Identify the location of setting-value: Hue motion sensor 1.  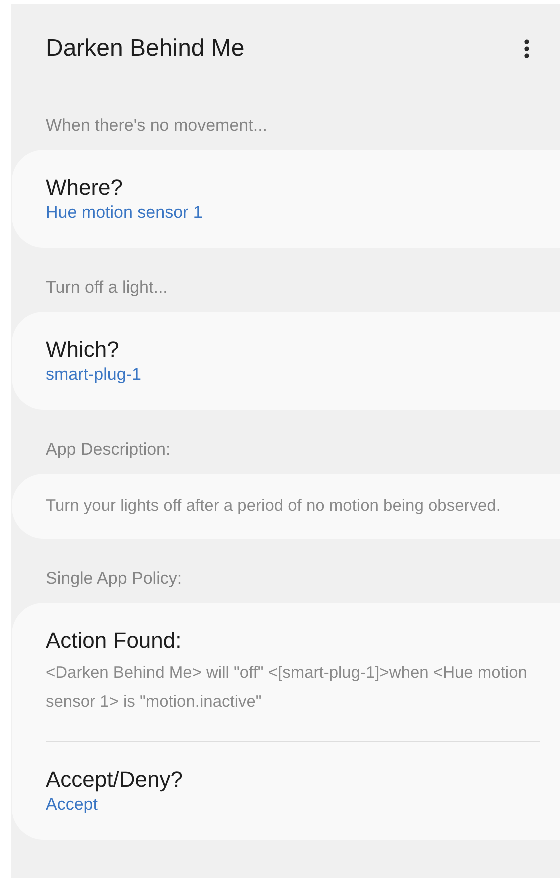
(293, 213).